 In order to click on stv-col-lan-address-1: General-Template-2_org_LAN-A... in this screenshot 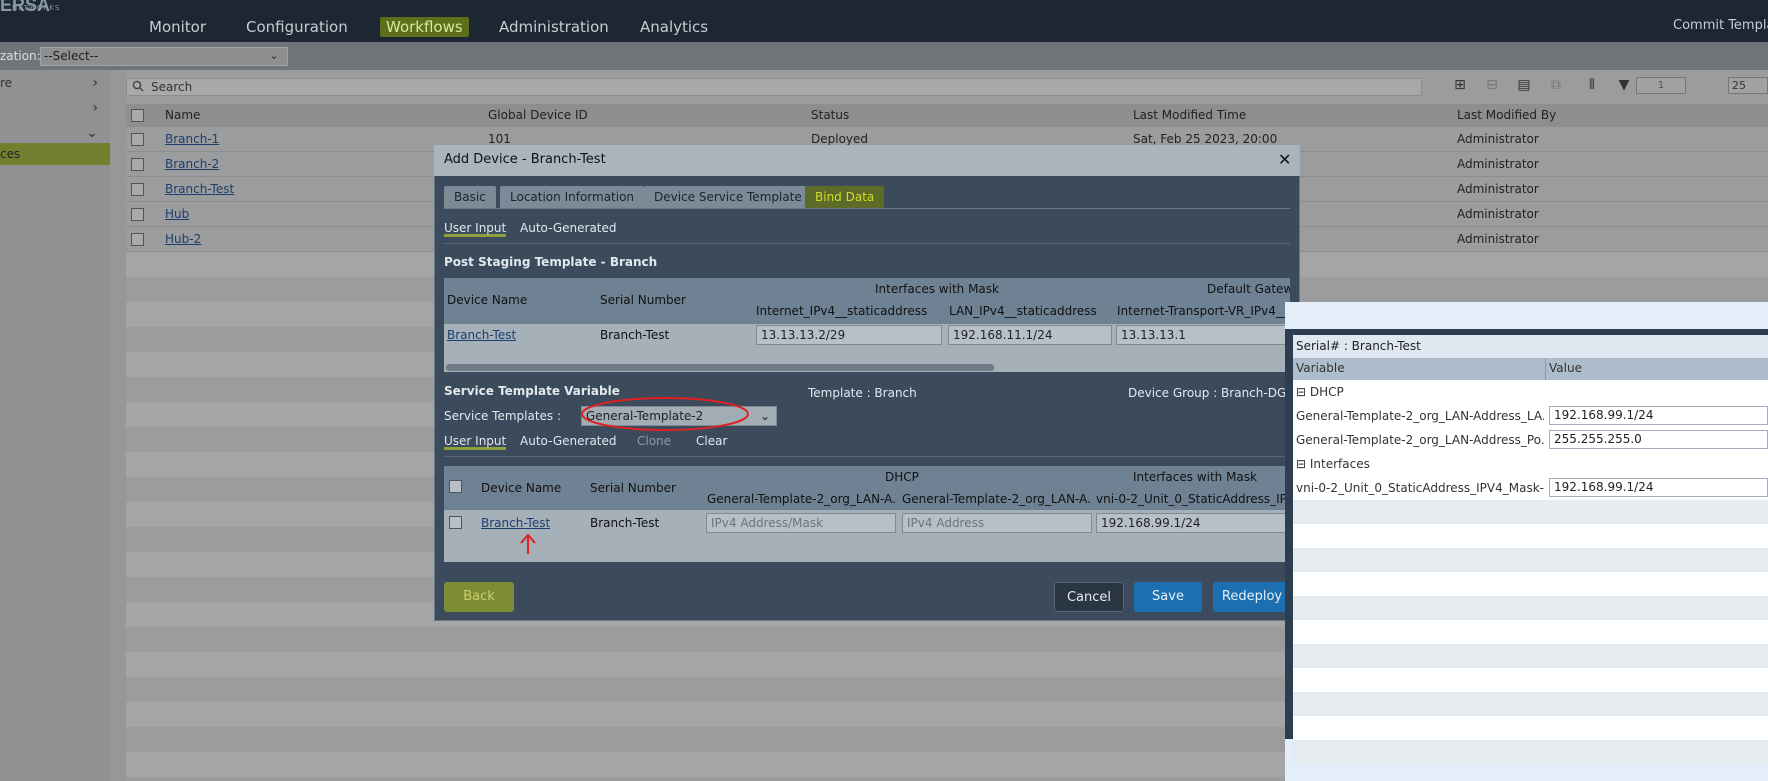, I will do `click(801, 499)`.